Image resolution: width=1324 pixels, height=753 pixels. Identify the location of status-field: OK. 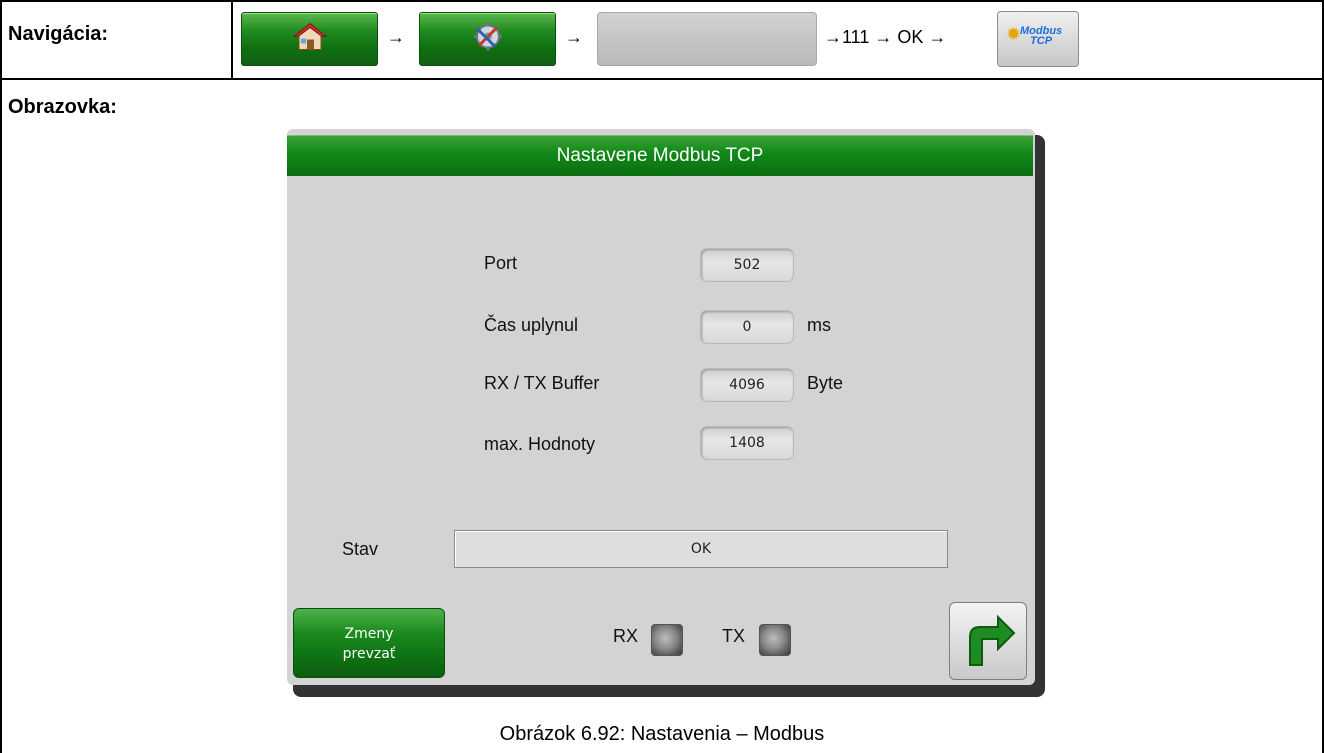
(701, 549).